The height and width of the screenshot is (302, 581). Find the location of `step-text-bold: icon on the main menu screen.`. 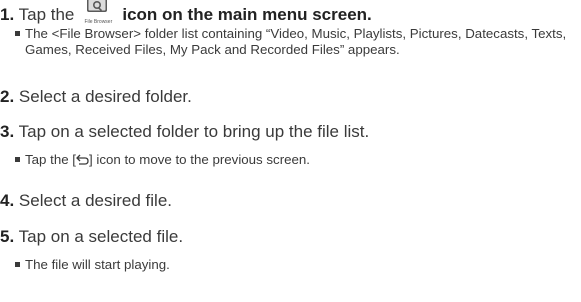

step-text-bold: icon on the main menu screen. is located at coordinates (247, 14).